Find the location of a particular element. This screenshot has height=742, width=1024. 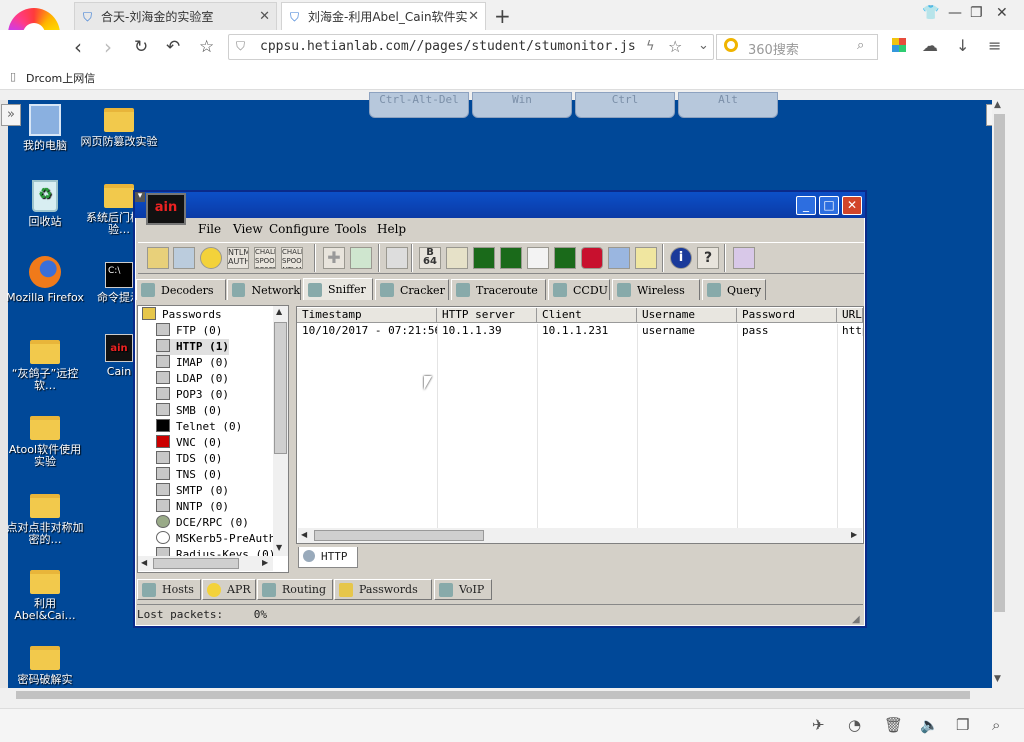

tab-apr: APR is located at coordinates (229, 589).